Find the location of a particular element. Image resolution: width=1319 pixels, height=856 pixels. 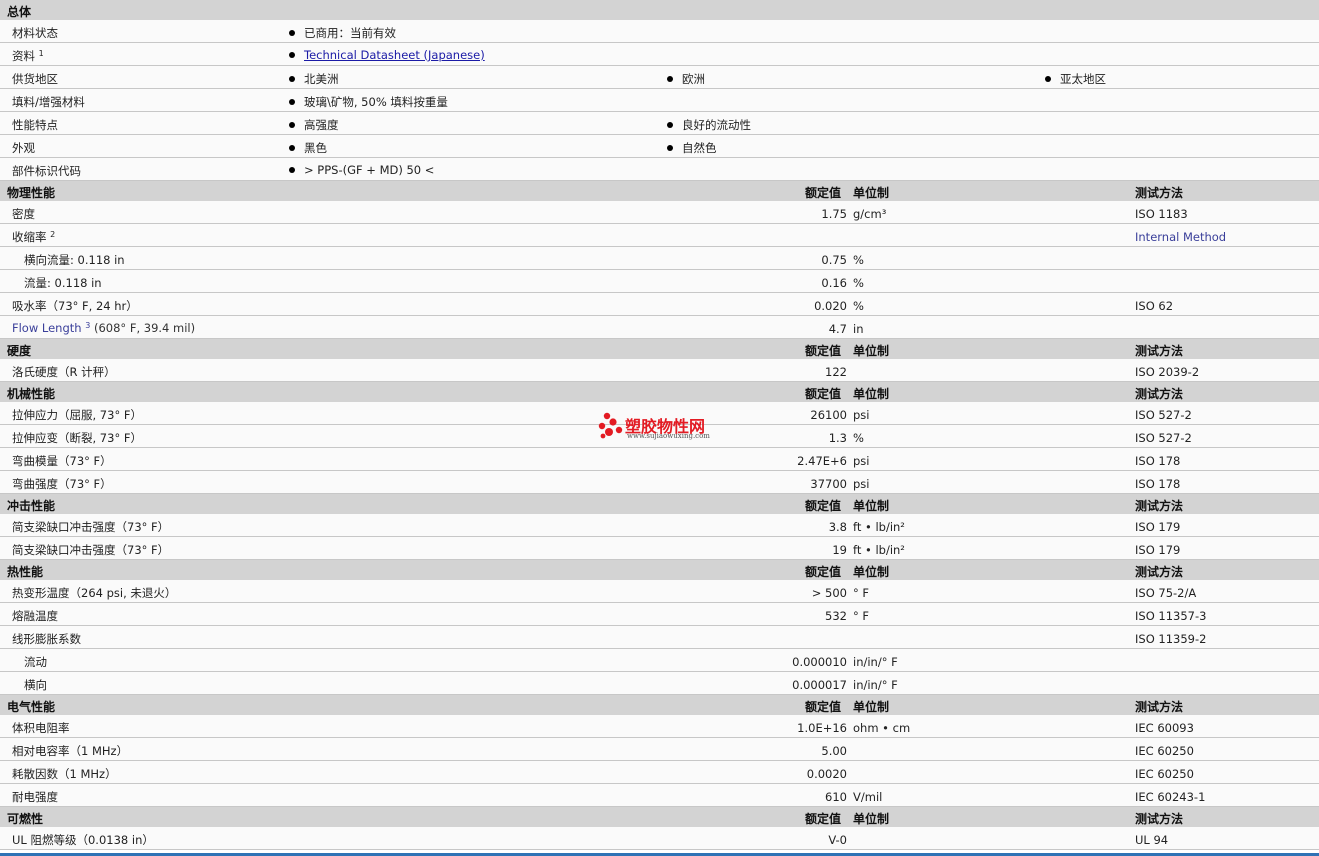

property-value: 1.0E+16 is located at coordinates (822, 728).